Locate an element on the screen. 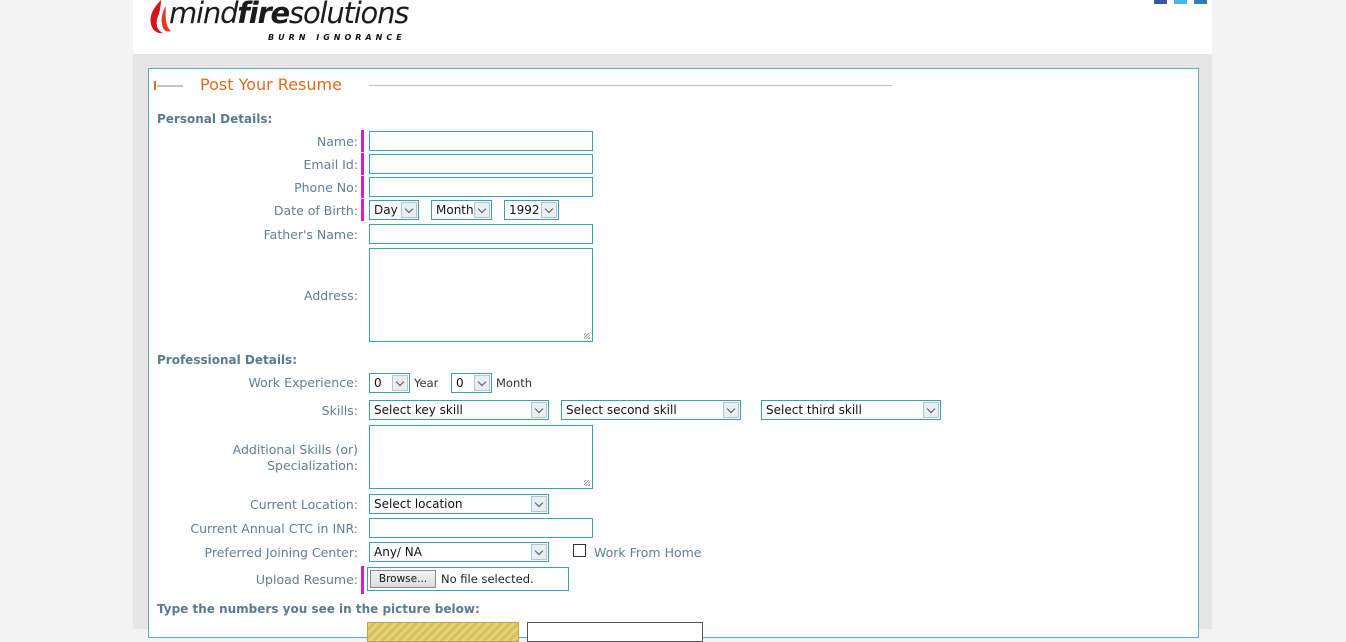 This screenshot has width=1346, height=642. dob-month-select: Month is located at coordinates (461, 210).